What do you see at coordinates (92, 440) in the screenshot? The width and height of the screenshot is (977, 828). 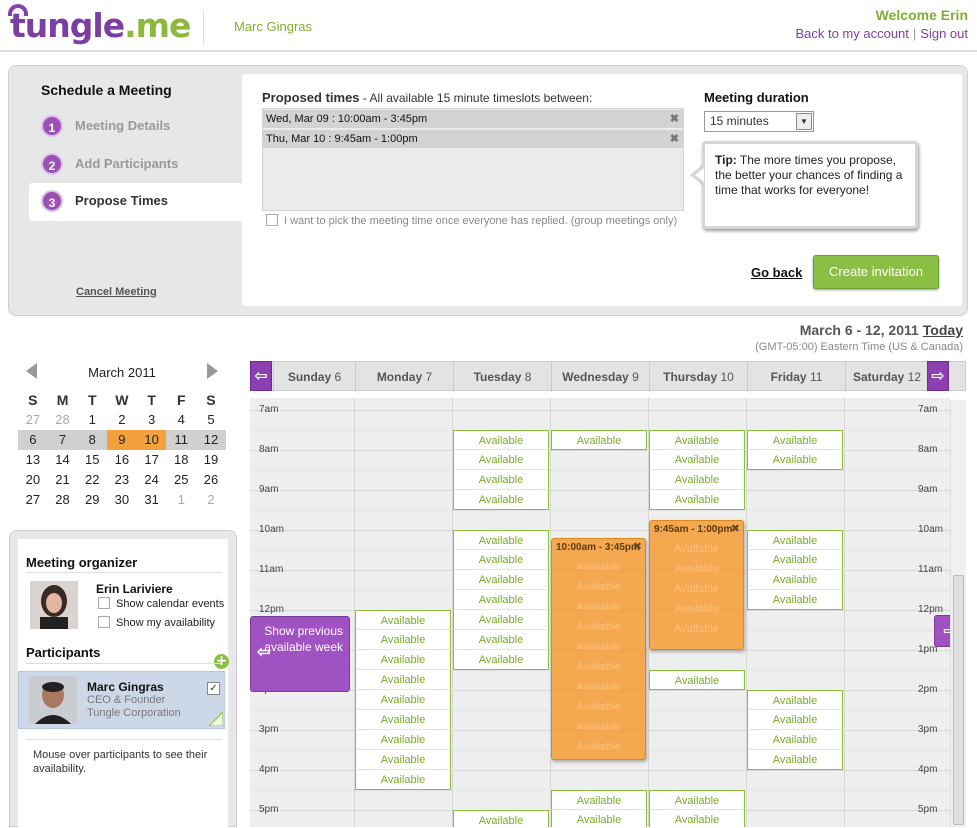 I see `calendar-day: 8` at bounding box center [92, 440].